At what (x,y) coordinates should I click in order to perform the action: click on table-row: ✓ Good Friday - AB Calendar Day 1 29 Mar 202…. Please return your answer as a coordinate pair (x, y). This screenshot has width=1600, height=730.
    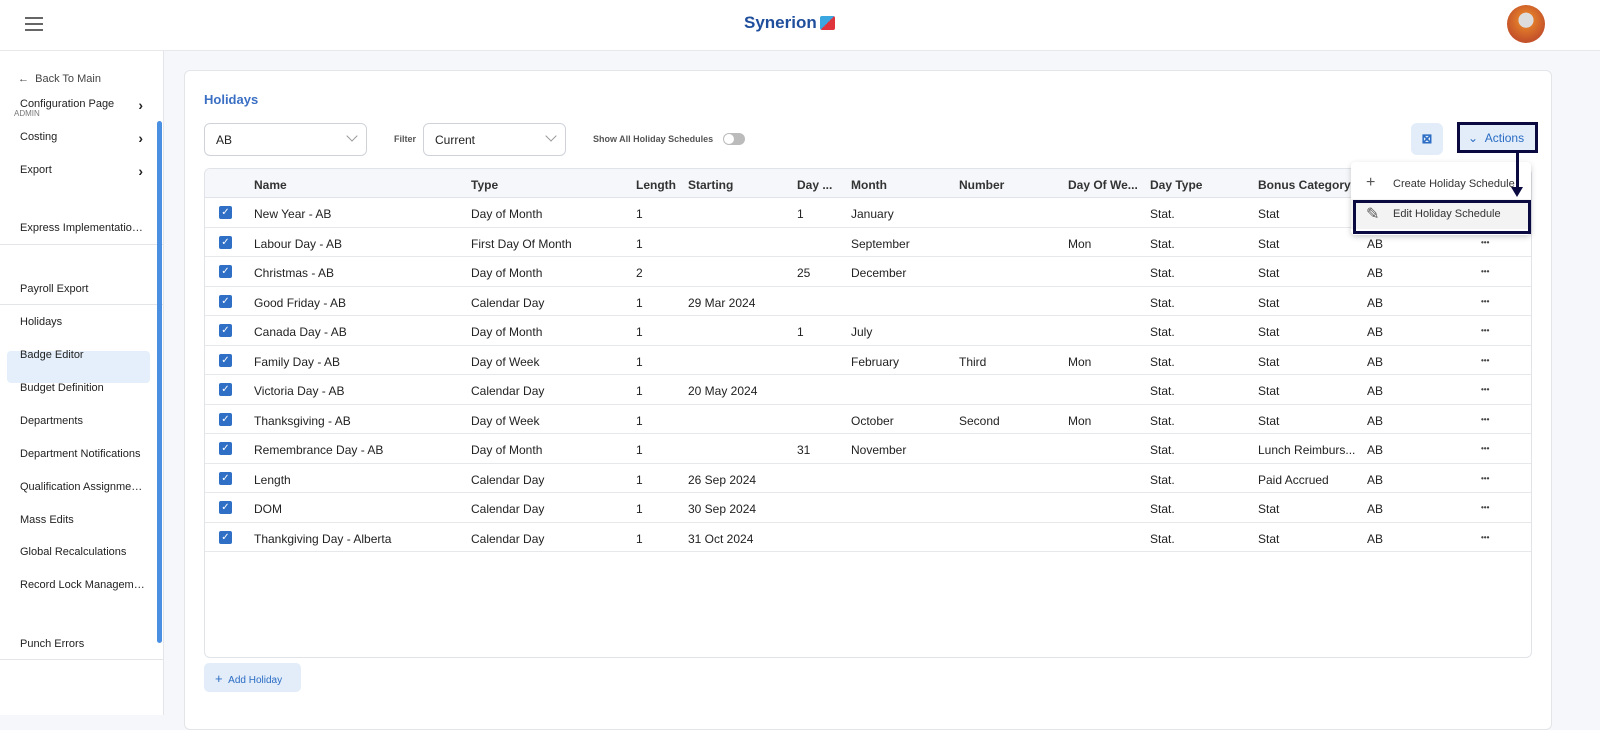
    Looking at the image, I should click on (868, 301).